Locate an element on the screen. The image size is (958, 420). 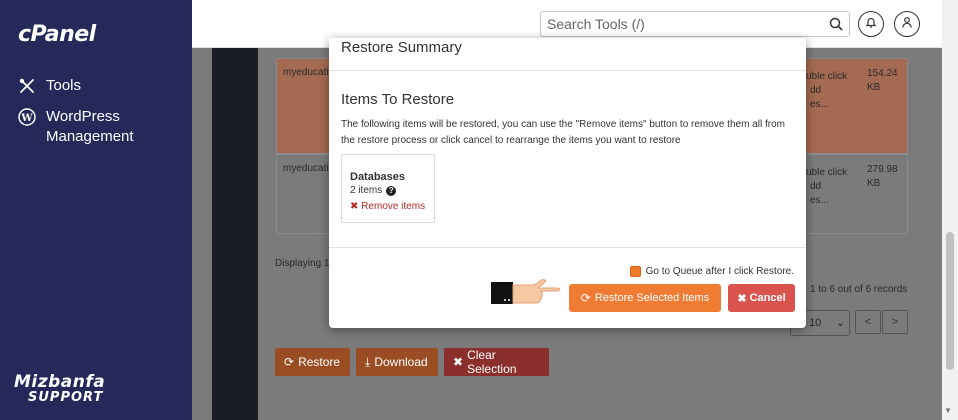
row-size: 279.98 is located at coordinates (882, 169).